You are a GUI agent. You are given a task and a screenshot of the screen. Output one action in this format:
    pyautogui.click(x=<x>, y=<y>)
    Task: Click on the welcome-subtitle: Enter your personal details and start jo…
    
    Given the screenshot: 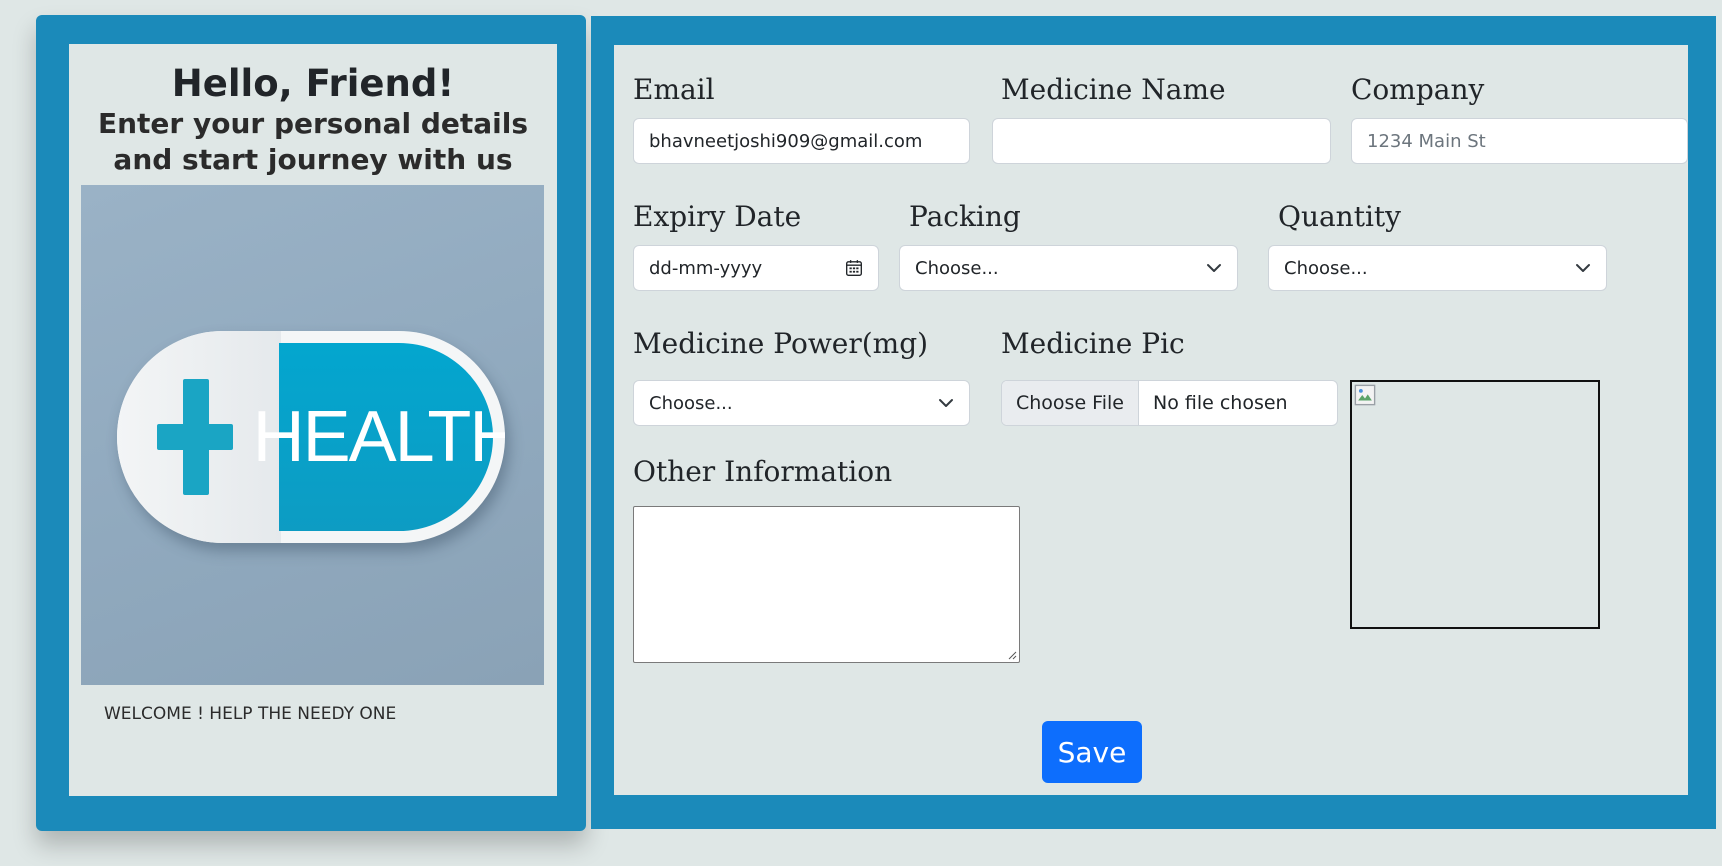 What is the action you would take?
    pyautogui.click(x=313, y=142)
    